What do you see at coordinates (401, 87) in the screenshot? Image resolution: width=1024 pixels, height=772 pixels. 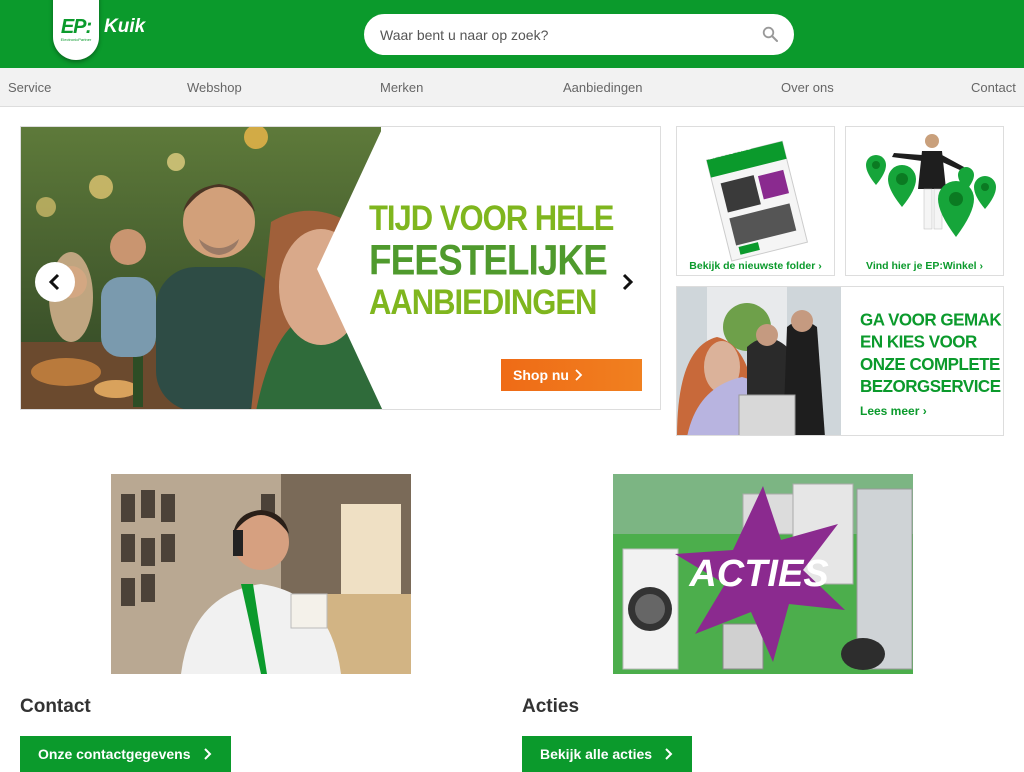 I see `nav-item-merken: Merken` at bounding box center [401, 87].